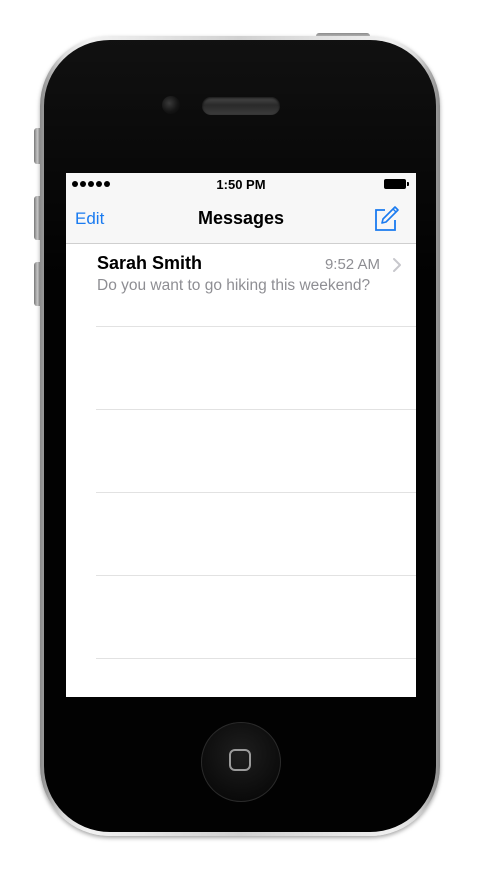  Describe the element at coordinates (256, 658) in the screenshot. I see `row-separator` at that location.